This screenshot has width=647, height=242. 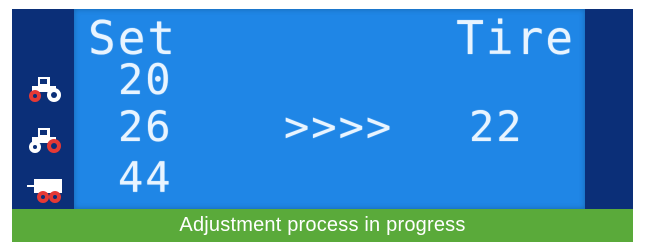 I want to click on vehicle-icon-column, so click(x=43, y=109).